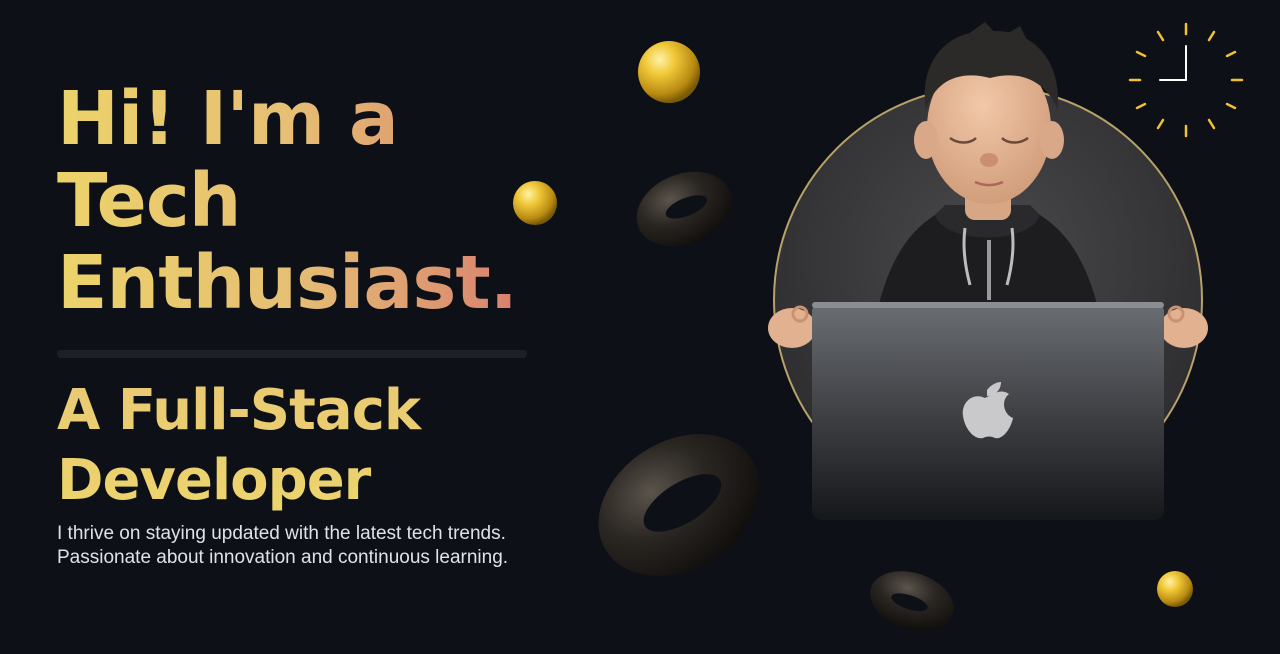  I want to click on headline-line-1: Hi! I'm a Tech, so click(227, 160).